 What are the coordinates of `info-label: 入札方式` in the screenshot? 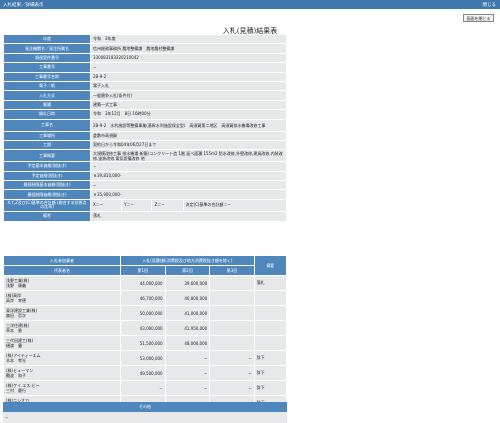 It's located at (47, 95).